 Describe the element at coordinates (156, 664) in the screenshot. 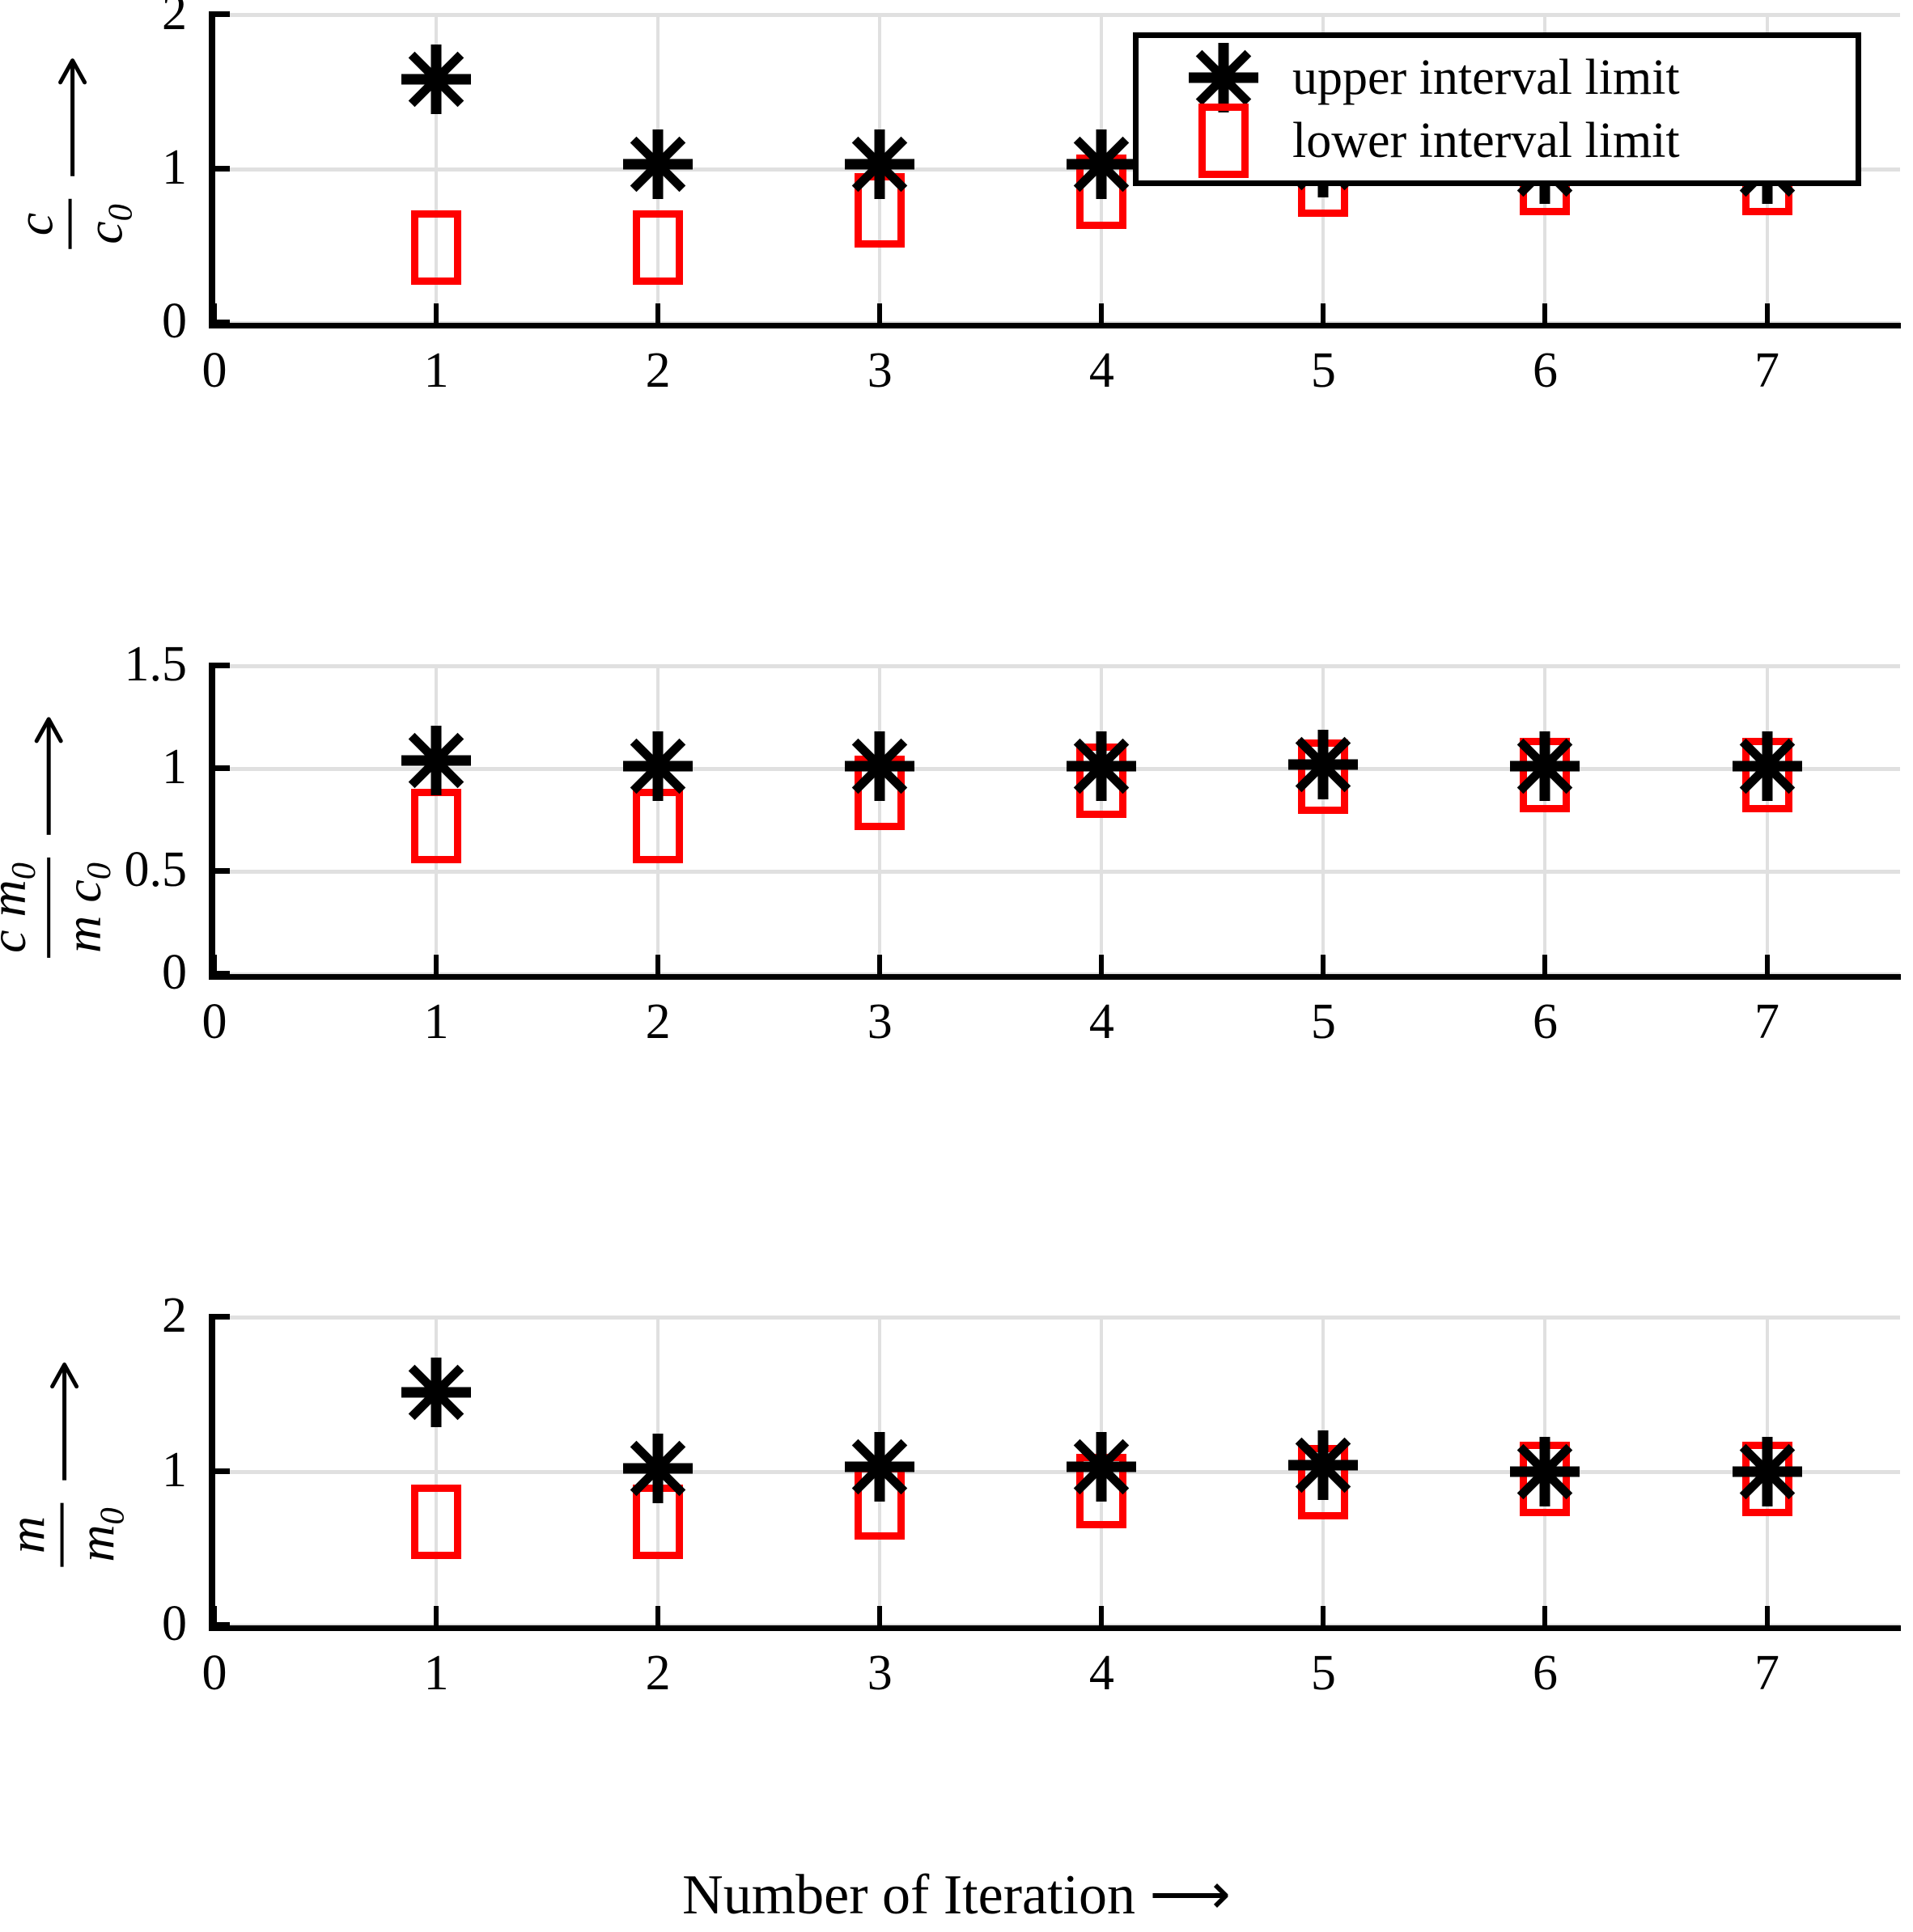

I see `y-tick-label: 1.5` at that location.